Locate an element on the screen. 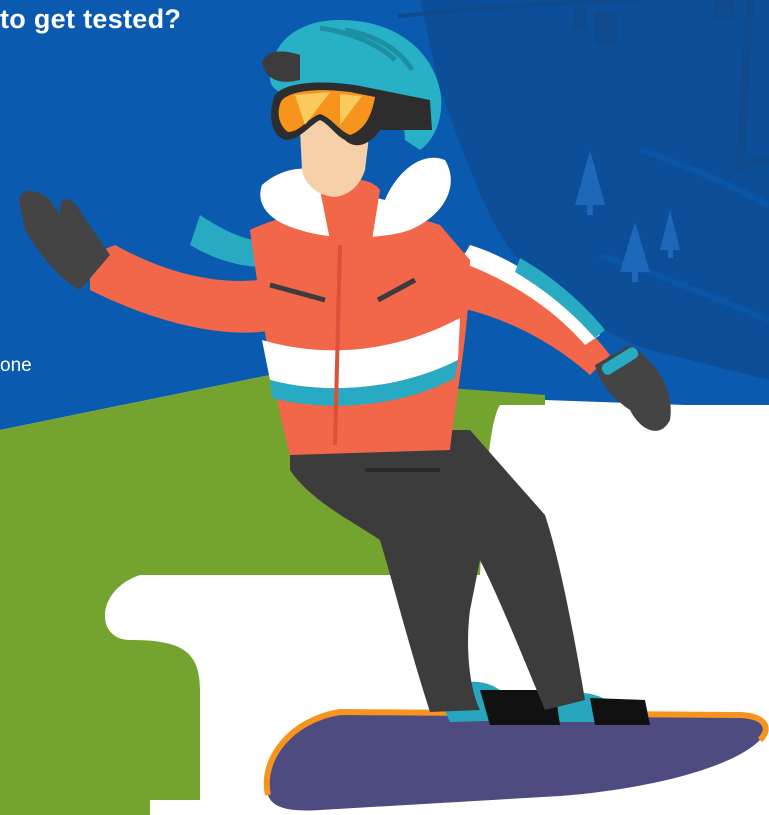 The image size is (769, 815). body-text-fragment: one is located at coordinates (16, 365).